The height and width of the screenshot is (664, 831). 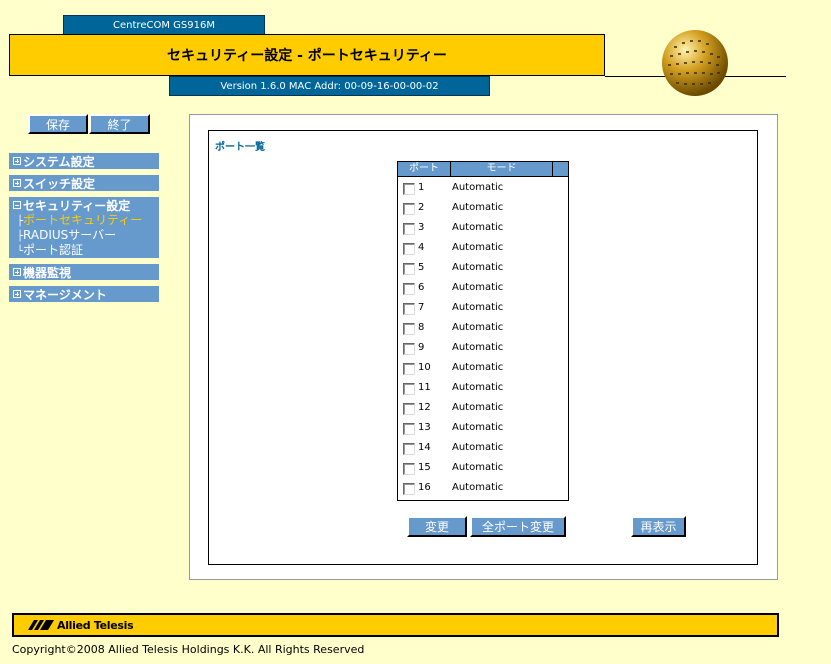 What do you see at coordinates (421, 247) in the screenshot?
I see `port-number: 4` at bounding box center [421, 247].